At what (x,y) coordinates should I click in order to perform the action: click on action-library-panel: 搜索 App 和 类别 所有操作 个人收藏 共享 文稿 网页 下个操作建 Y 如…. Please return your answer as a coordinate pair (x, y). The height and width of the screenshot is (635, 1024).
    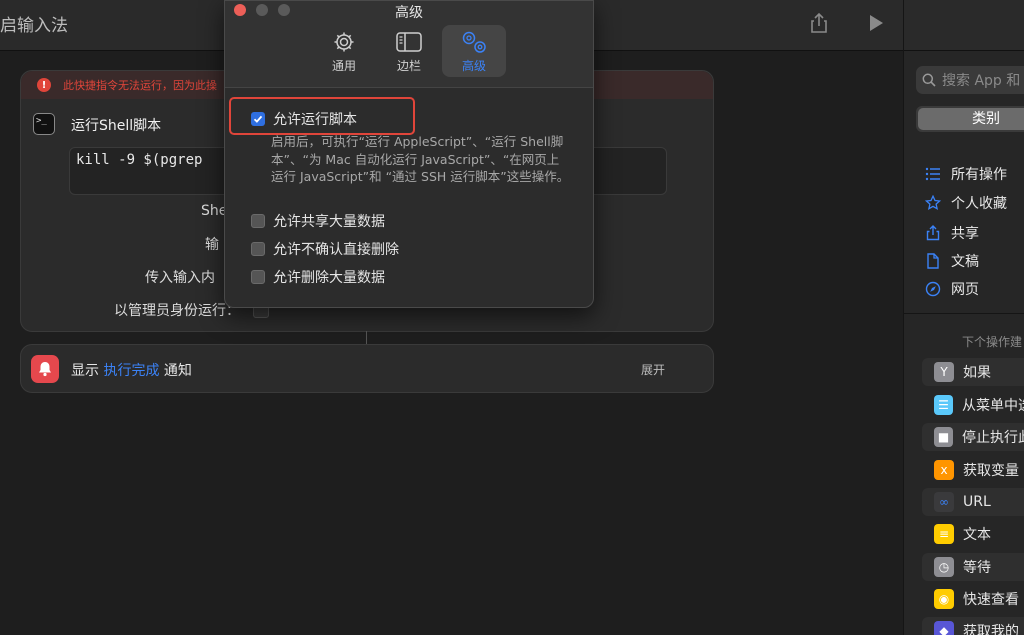
    Looking at the image, I should click on (963, 317).